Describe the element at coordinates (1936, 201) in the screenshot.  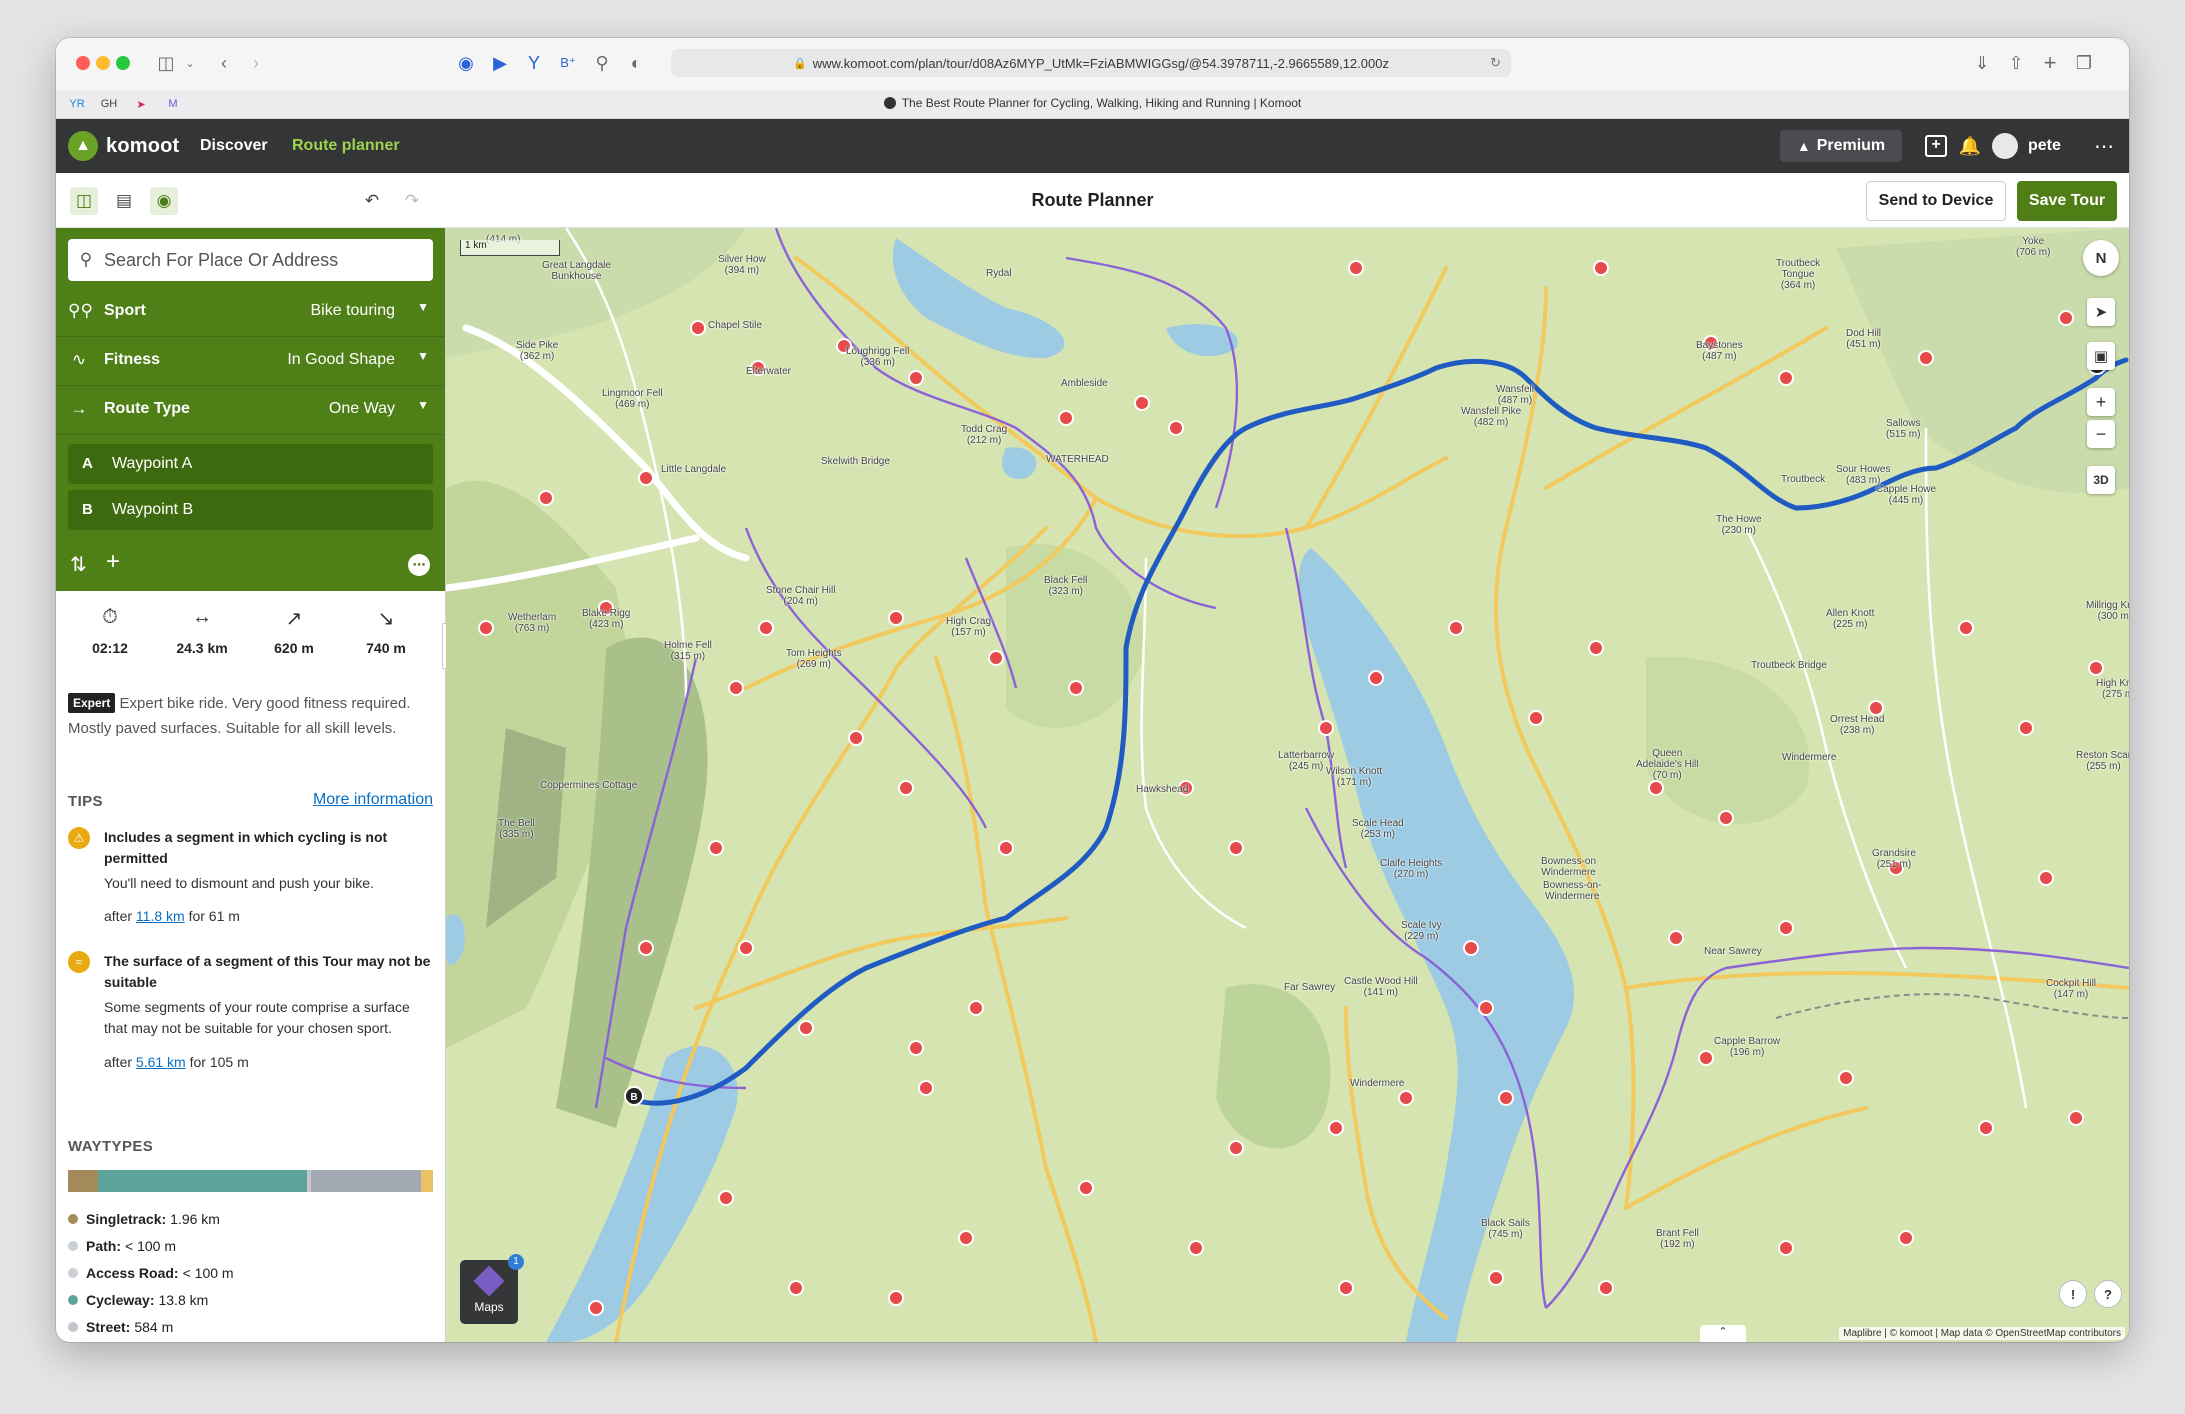
I see `send-to-device-button: Send to Device` at that location.